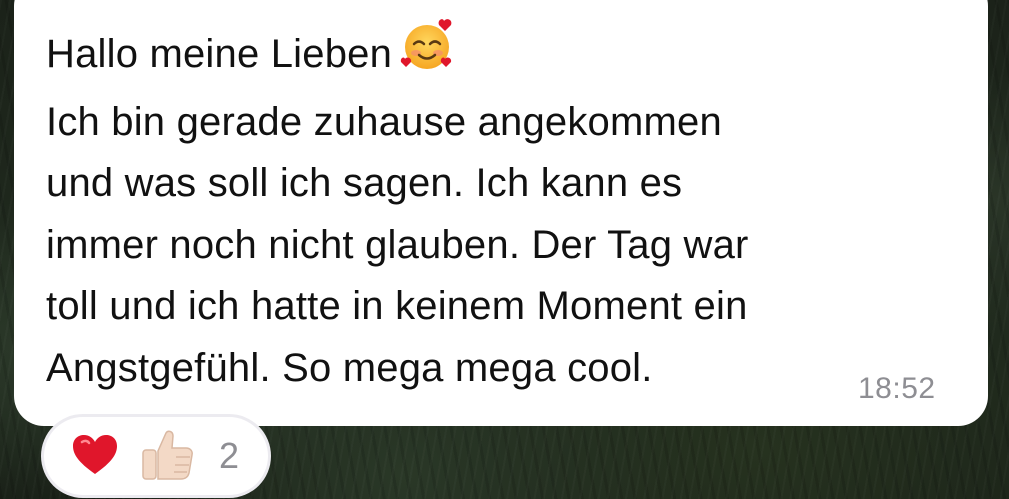  What do you see at coordinates (95, 457) in the screenshot?
I see `red-heart-icon` at bounding box center [95, 457].